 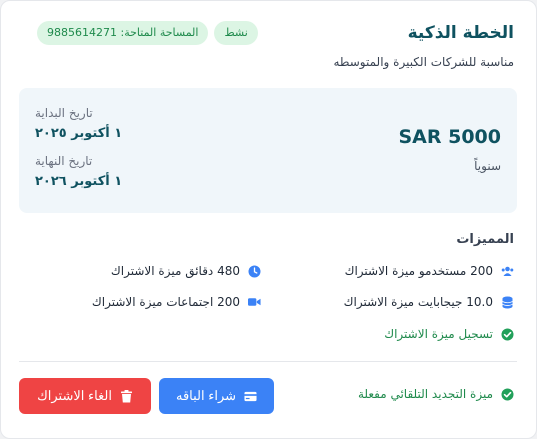 I want to click on feature-minutes-label: 480 دقائق ميزة الاشتراك, so click(x=175, y=271).